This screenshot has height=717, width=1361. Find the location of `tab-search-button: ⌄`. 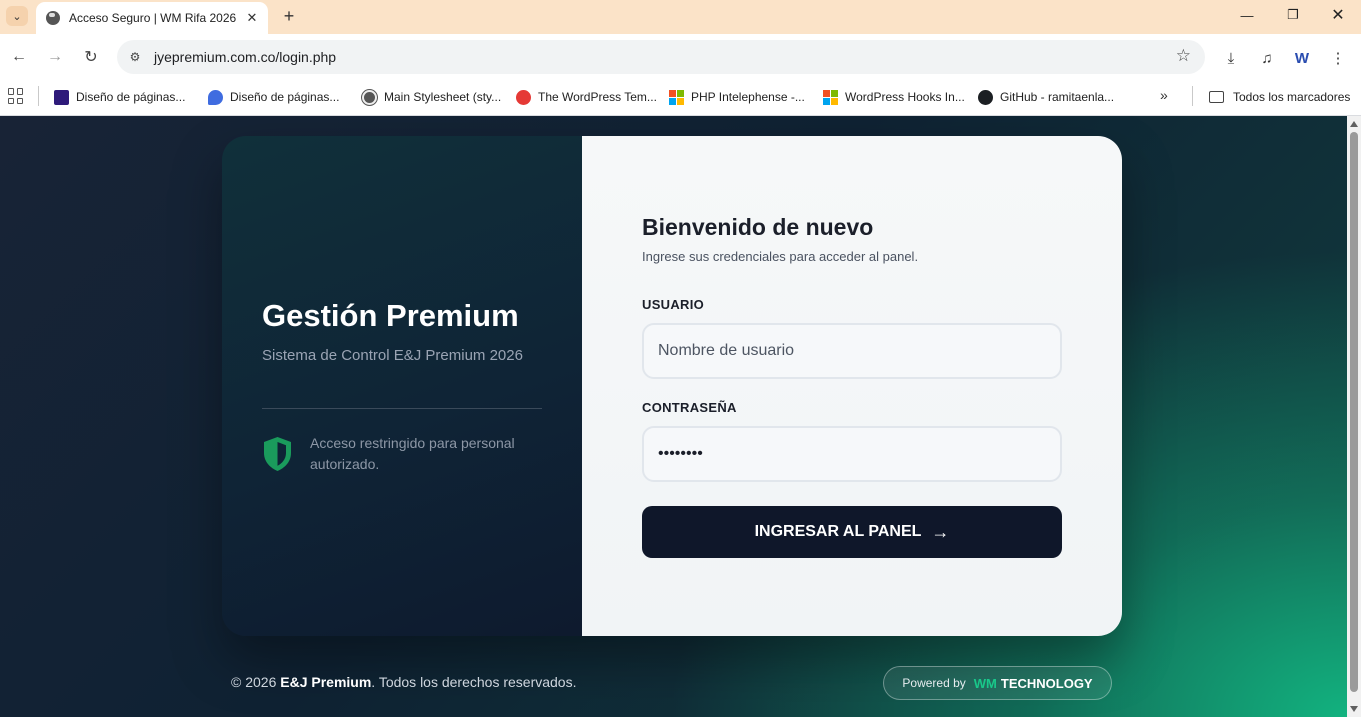

tab-search-button: ⌄ is located at coordinates (17, 16).